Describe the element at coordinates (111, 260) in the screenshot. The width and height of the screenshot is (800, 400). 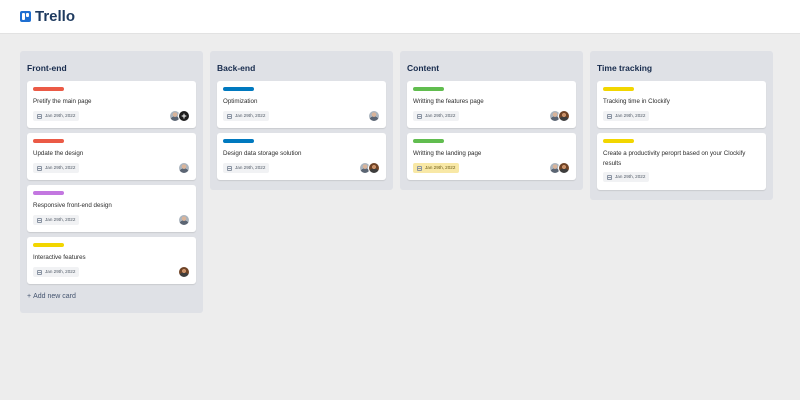
I see `card: Interactive features Jan 29th, 2022` at that location.